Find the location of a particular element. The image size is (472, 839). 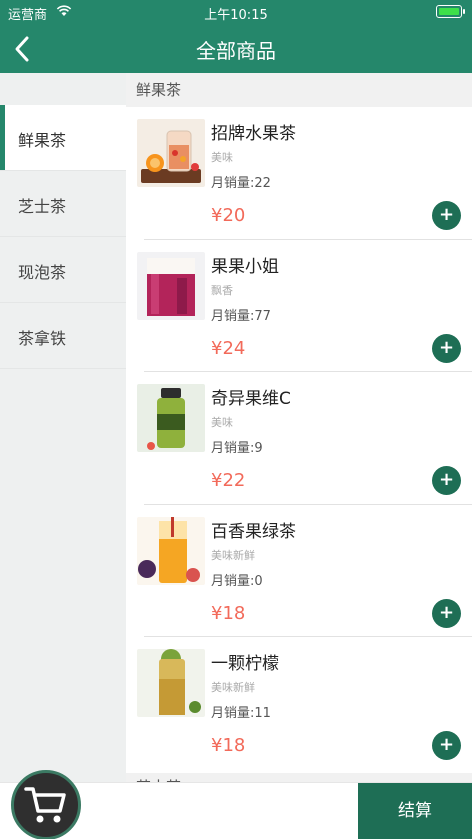

product-name: 百香果绿茶 is located at coordinates (253, 531).